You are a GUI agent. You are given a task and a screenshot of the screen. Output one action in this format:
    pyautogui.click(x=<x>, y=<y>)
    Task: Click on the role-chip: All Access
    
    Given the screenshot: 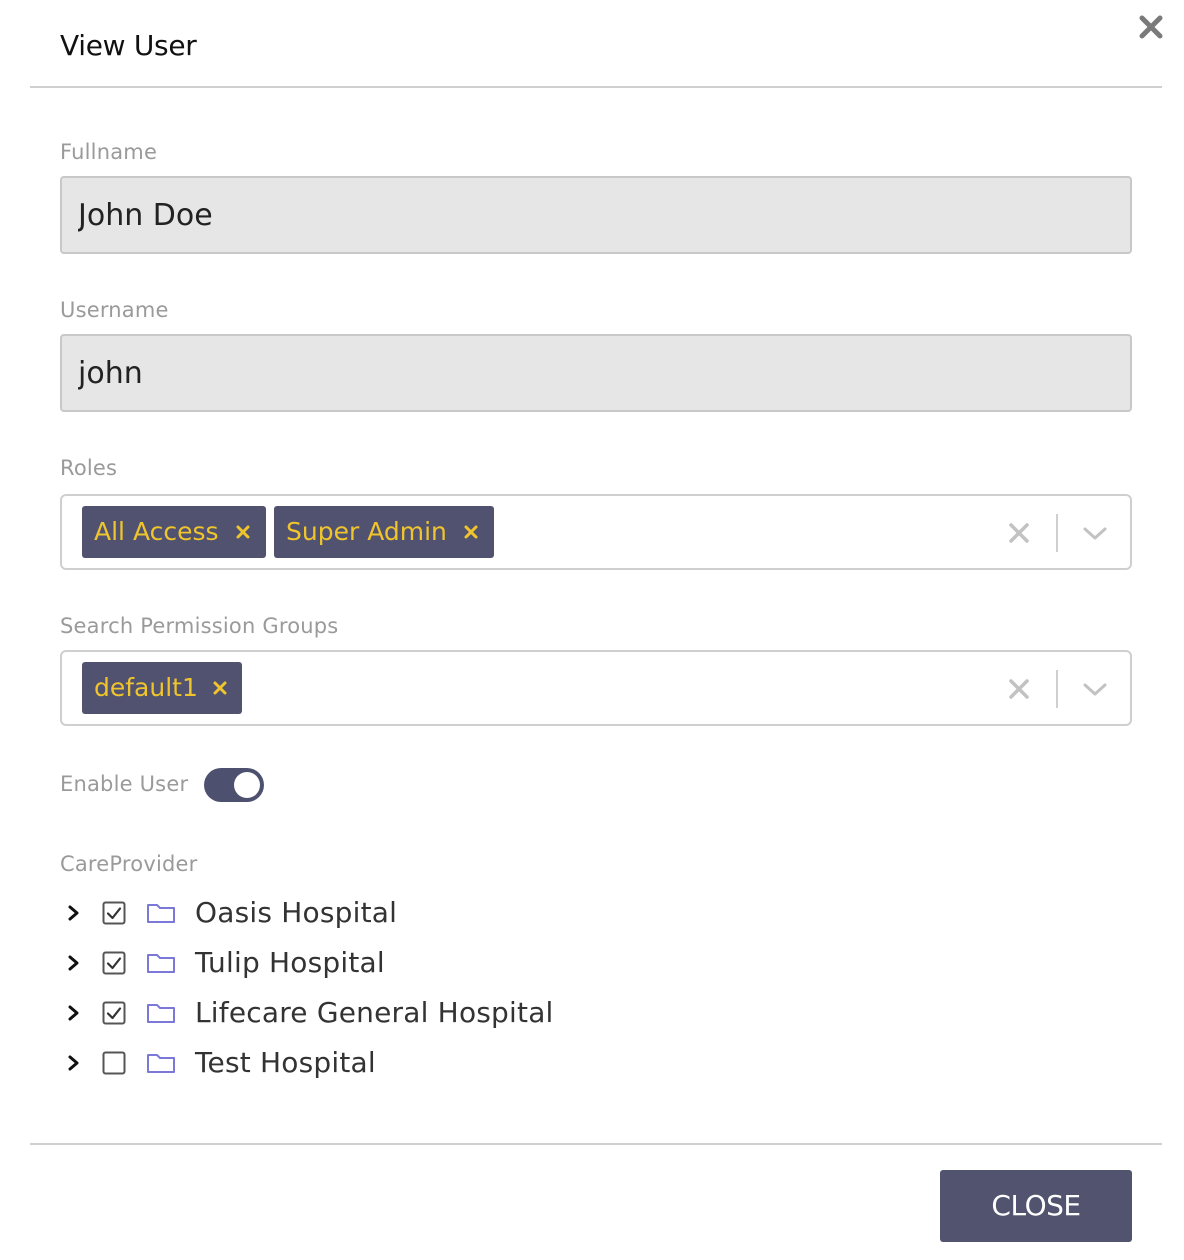 What is the action you would take?
    pyautogui.click(x=174, y=532)
    